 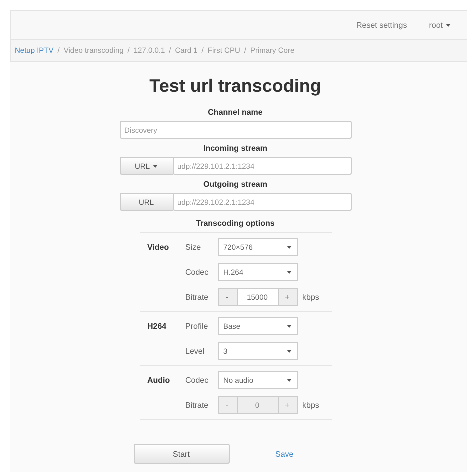 I want to click on section-name: Audio, so click(x=159, y=380).